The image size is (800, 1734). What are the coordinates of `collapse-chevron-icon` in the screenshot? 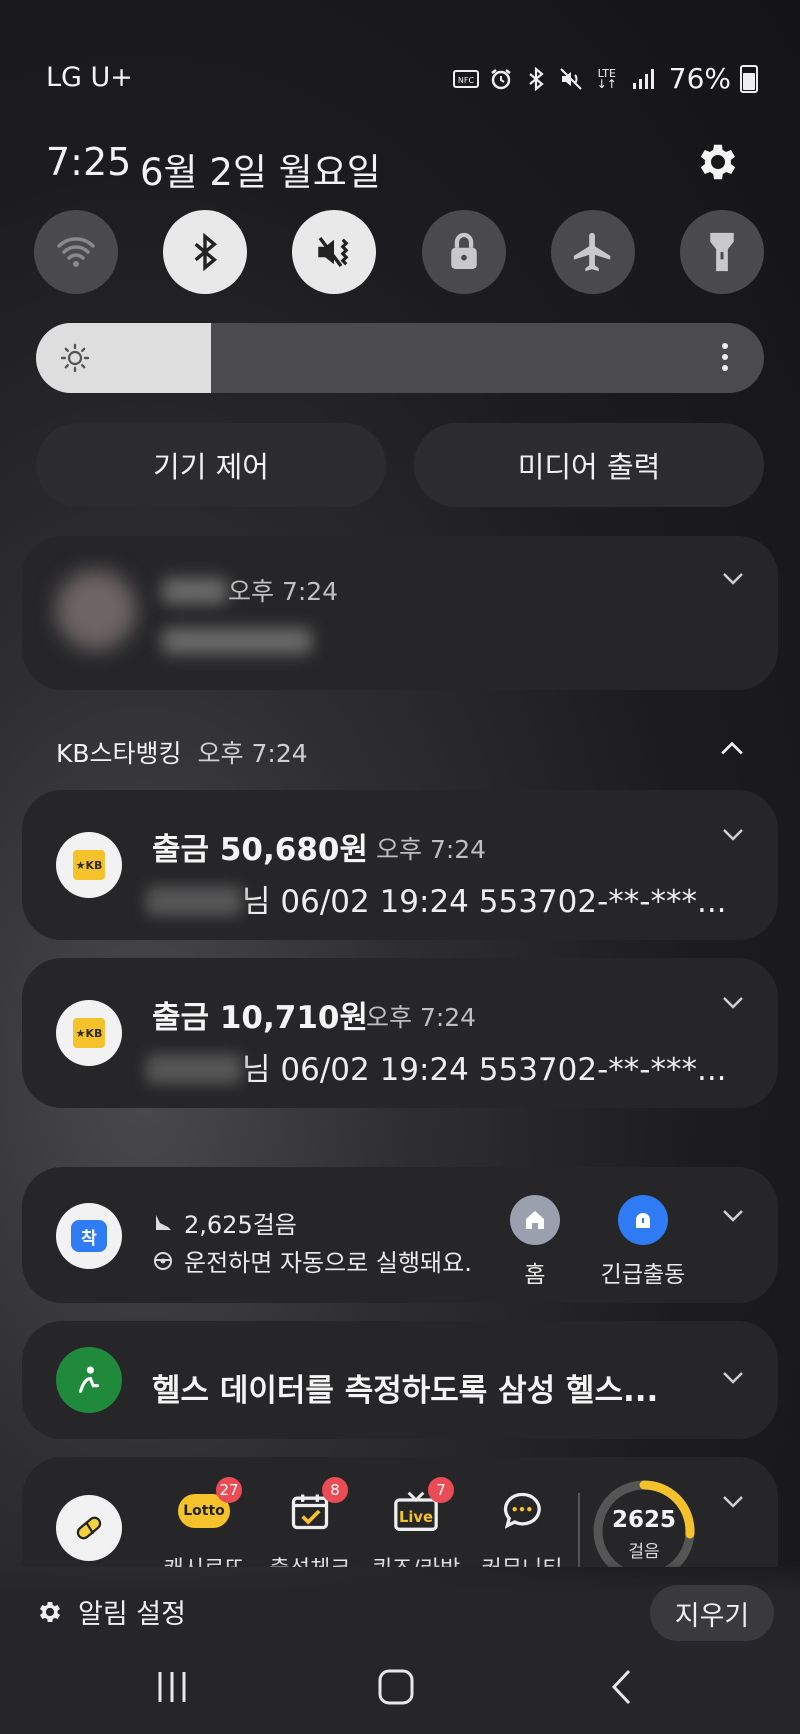 It's located at (732, 750).